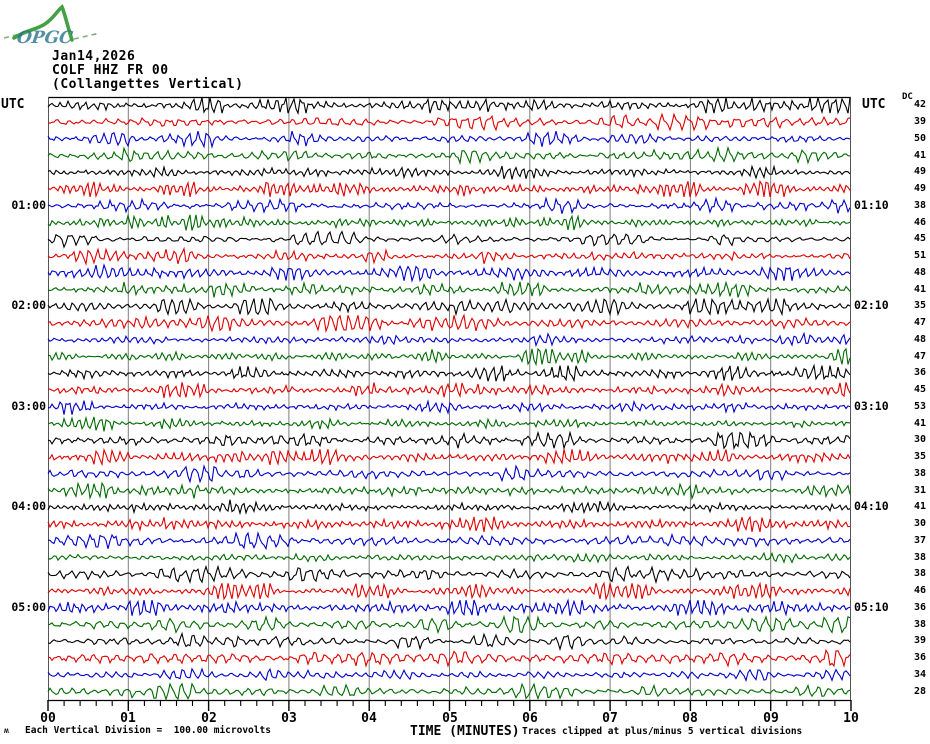 This screenshot has height=744, width=930. What do you see at coordinates (871, 607) in the screenshot?
I see `right-time-label: 05:10` at bounding box center [871, 607].